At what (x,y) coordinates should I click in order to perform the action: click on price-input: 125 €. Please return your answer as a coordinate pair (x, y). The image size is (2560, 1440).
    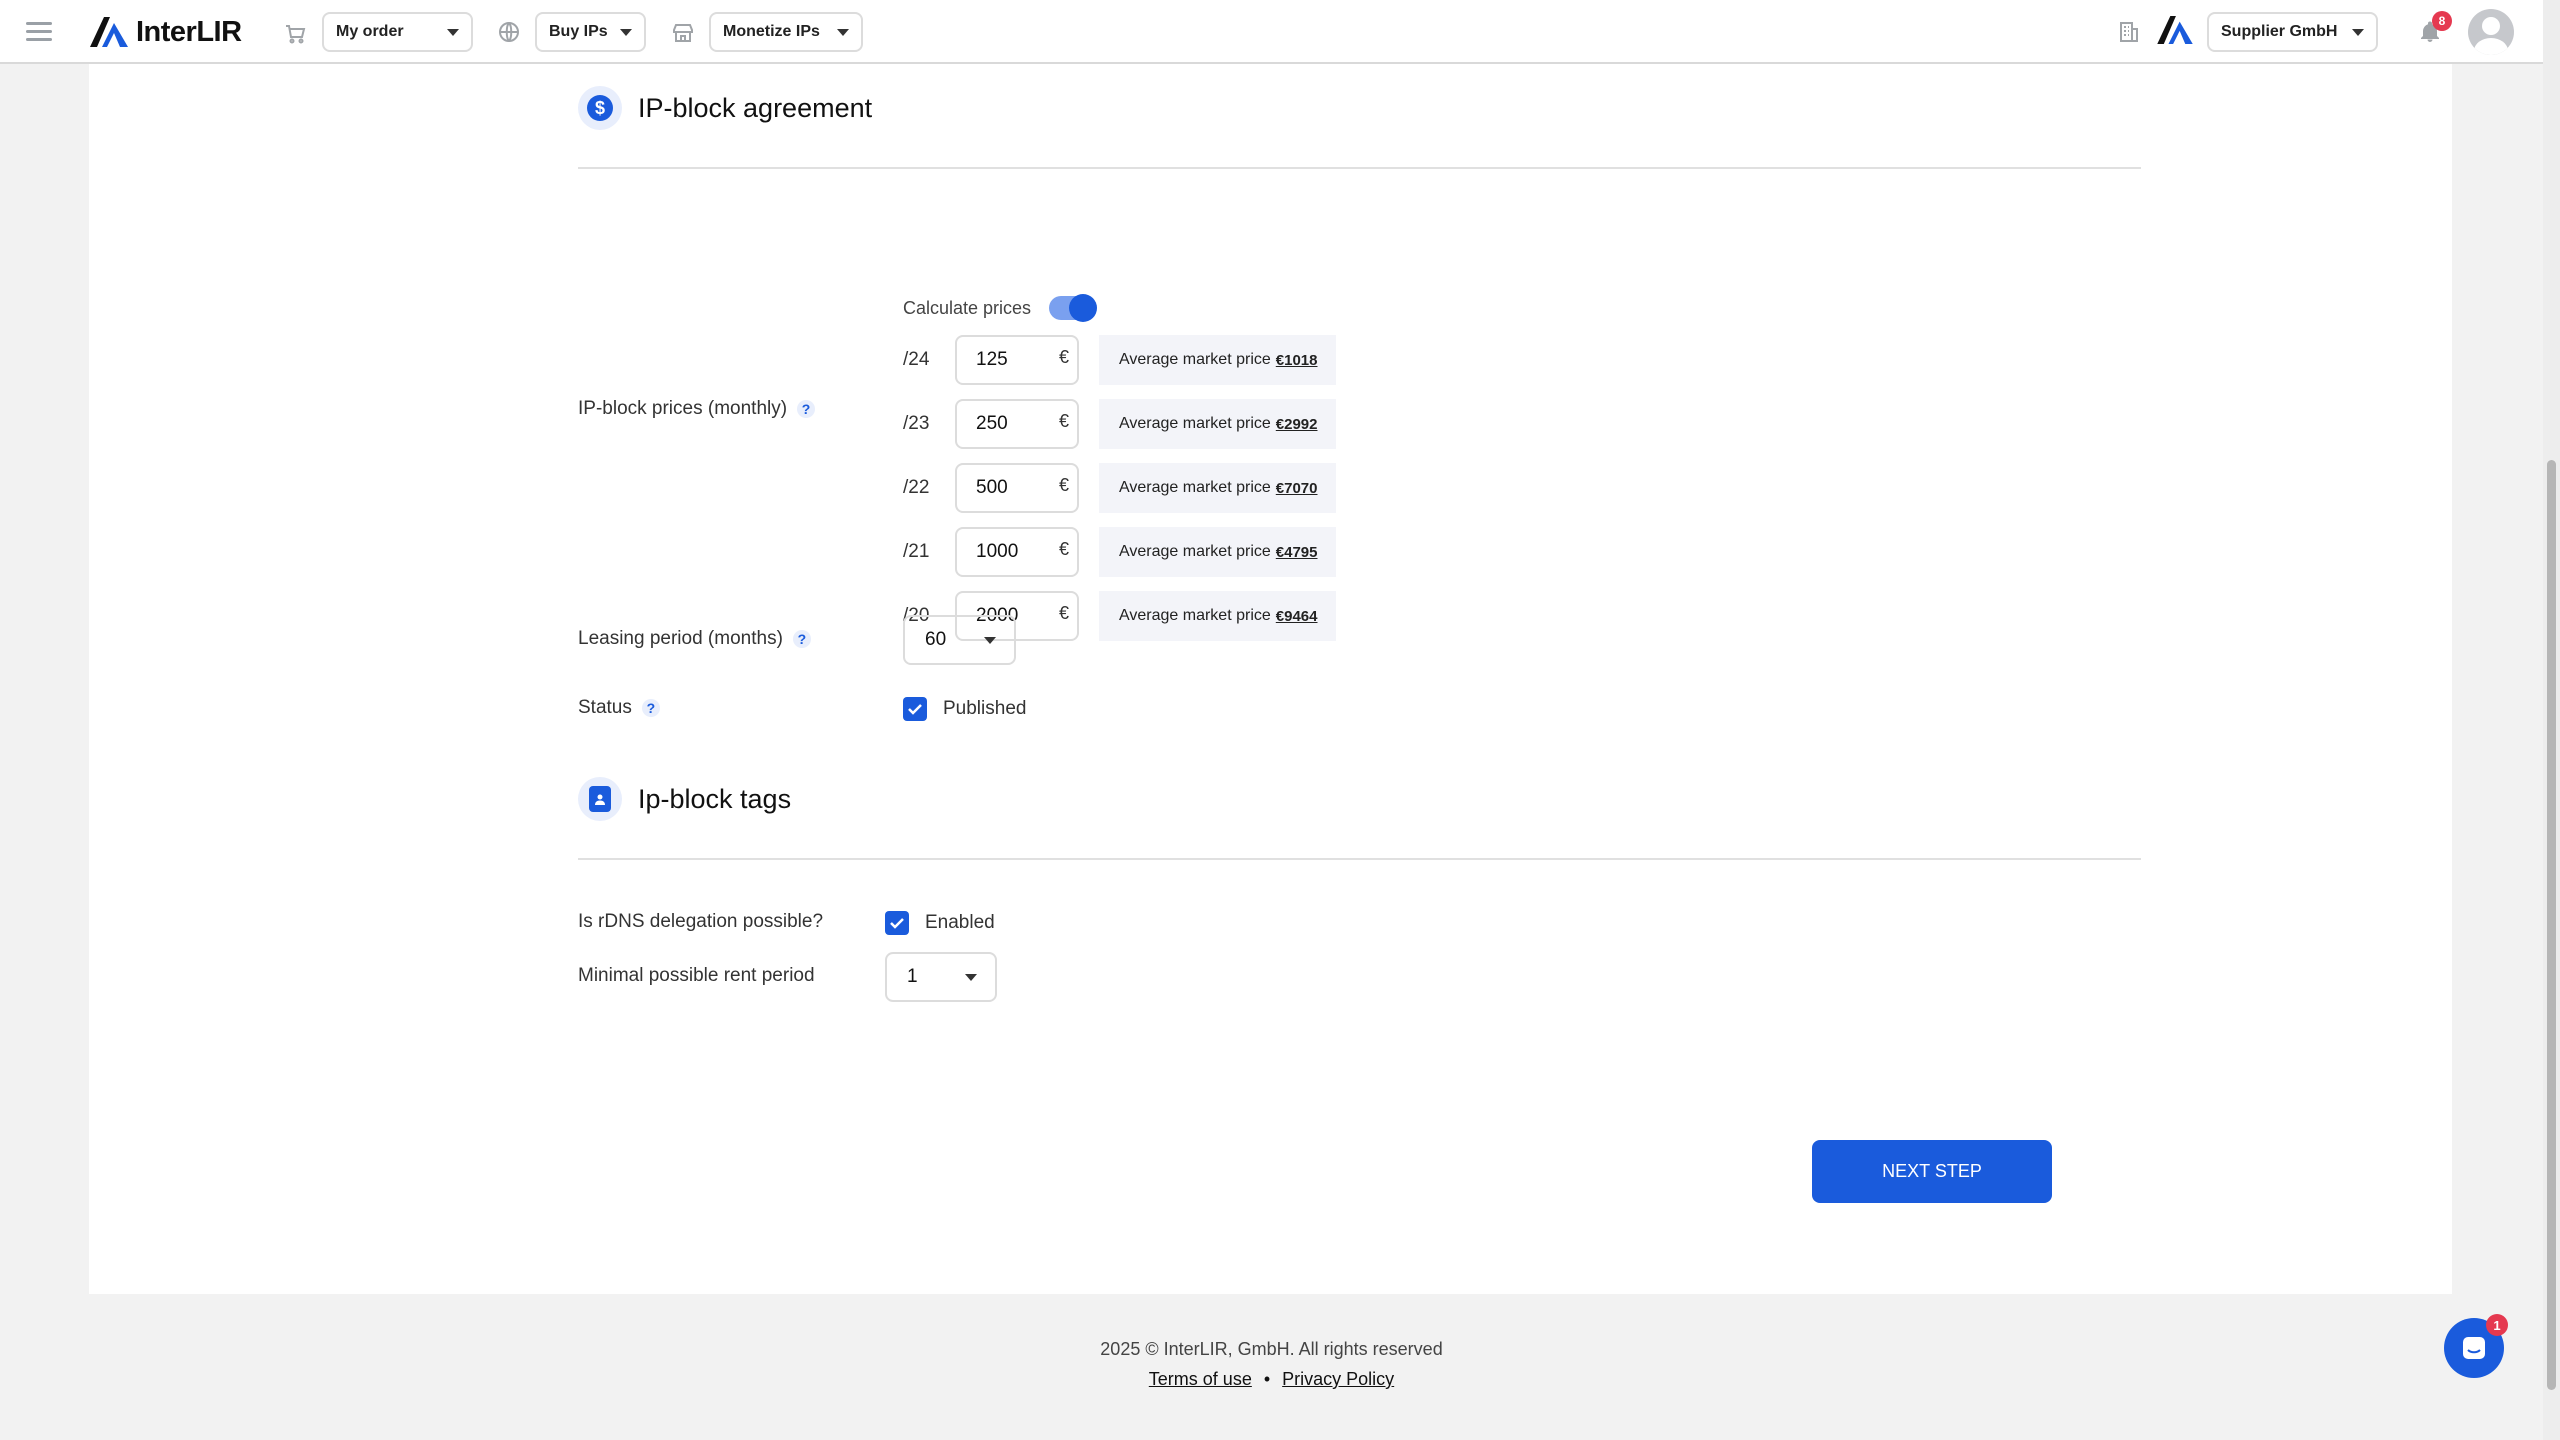
    Looking at the image, I should click on (1017, 360).